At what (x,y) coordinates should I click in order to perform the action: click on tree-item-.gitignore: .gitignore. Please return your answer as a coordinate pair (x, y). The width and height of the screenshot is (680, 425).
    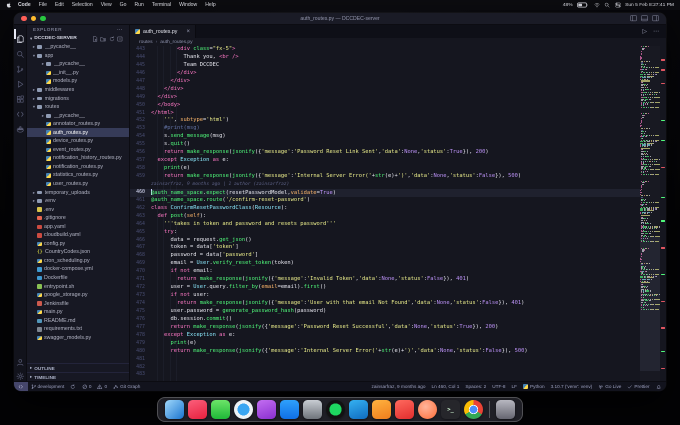
    Looking at the image, I should click on (78, 218).